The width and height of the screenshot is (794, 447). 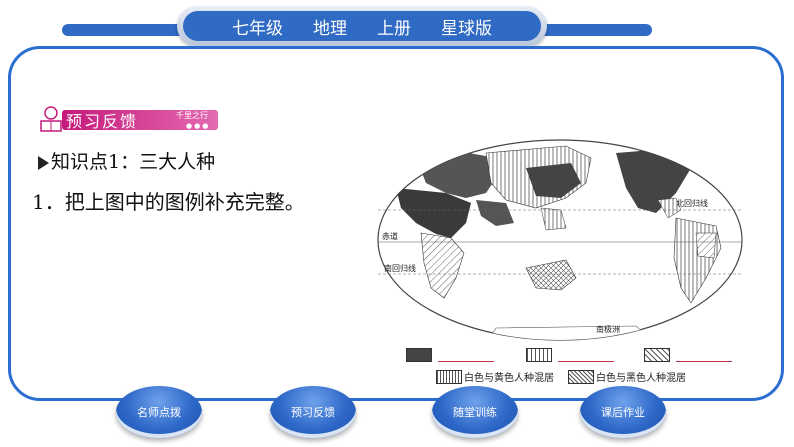 I want to click on knowledge-point-text: 知识点1：三大人种, so click(x=133, y=162).